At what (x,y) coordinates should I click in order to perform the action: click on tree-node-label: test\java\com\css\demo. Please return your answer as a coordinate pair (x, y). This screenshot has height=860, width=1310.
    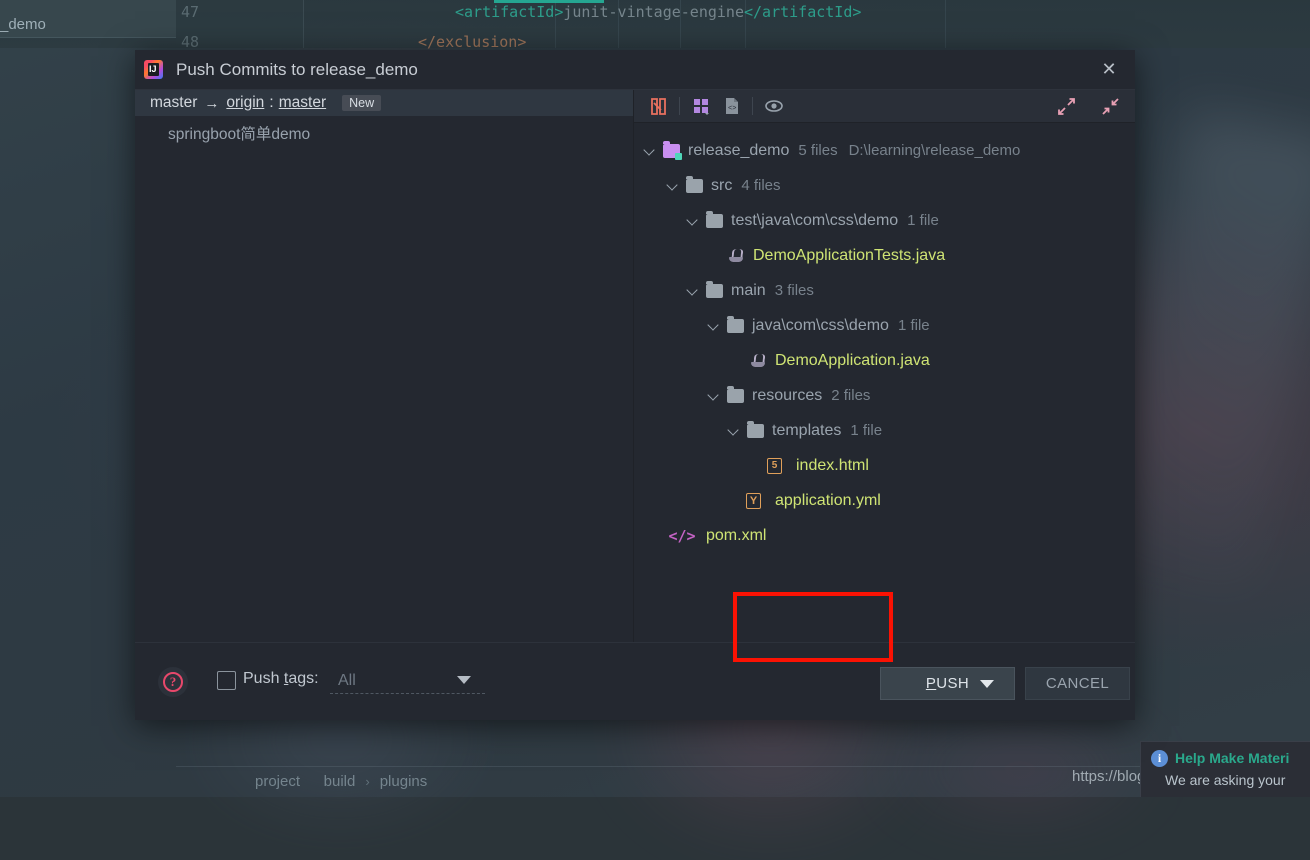
    Looking at the image, I should click on (814, 221).